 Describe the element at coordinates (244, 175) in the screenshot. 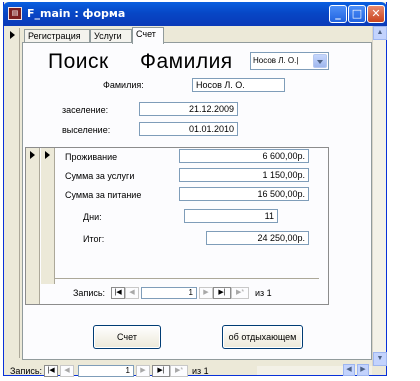

I see `services-sum-field: 1 150,00р.` at that location.